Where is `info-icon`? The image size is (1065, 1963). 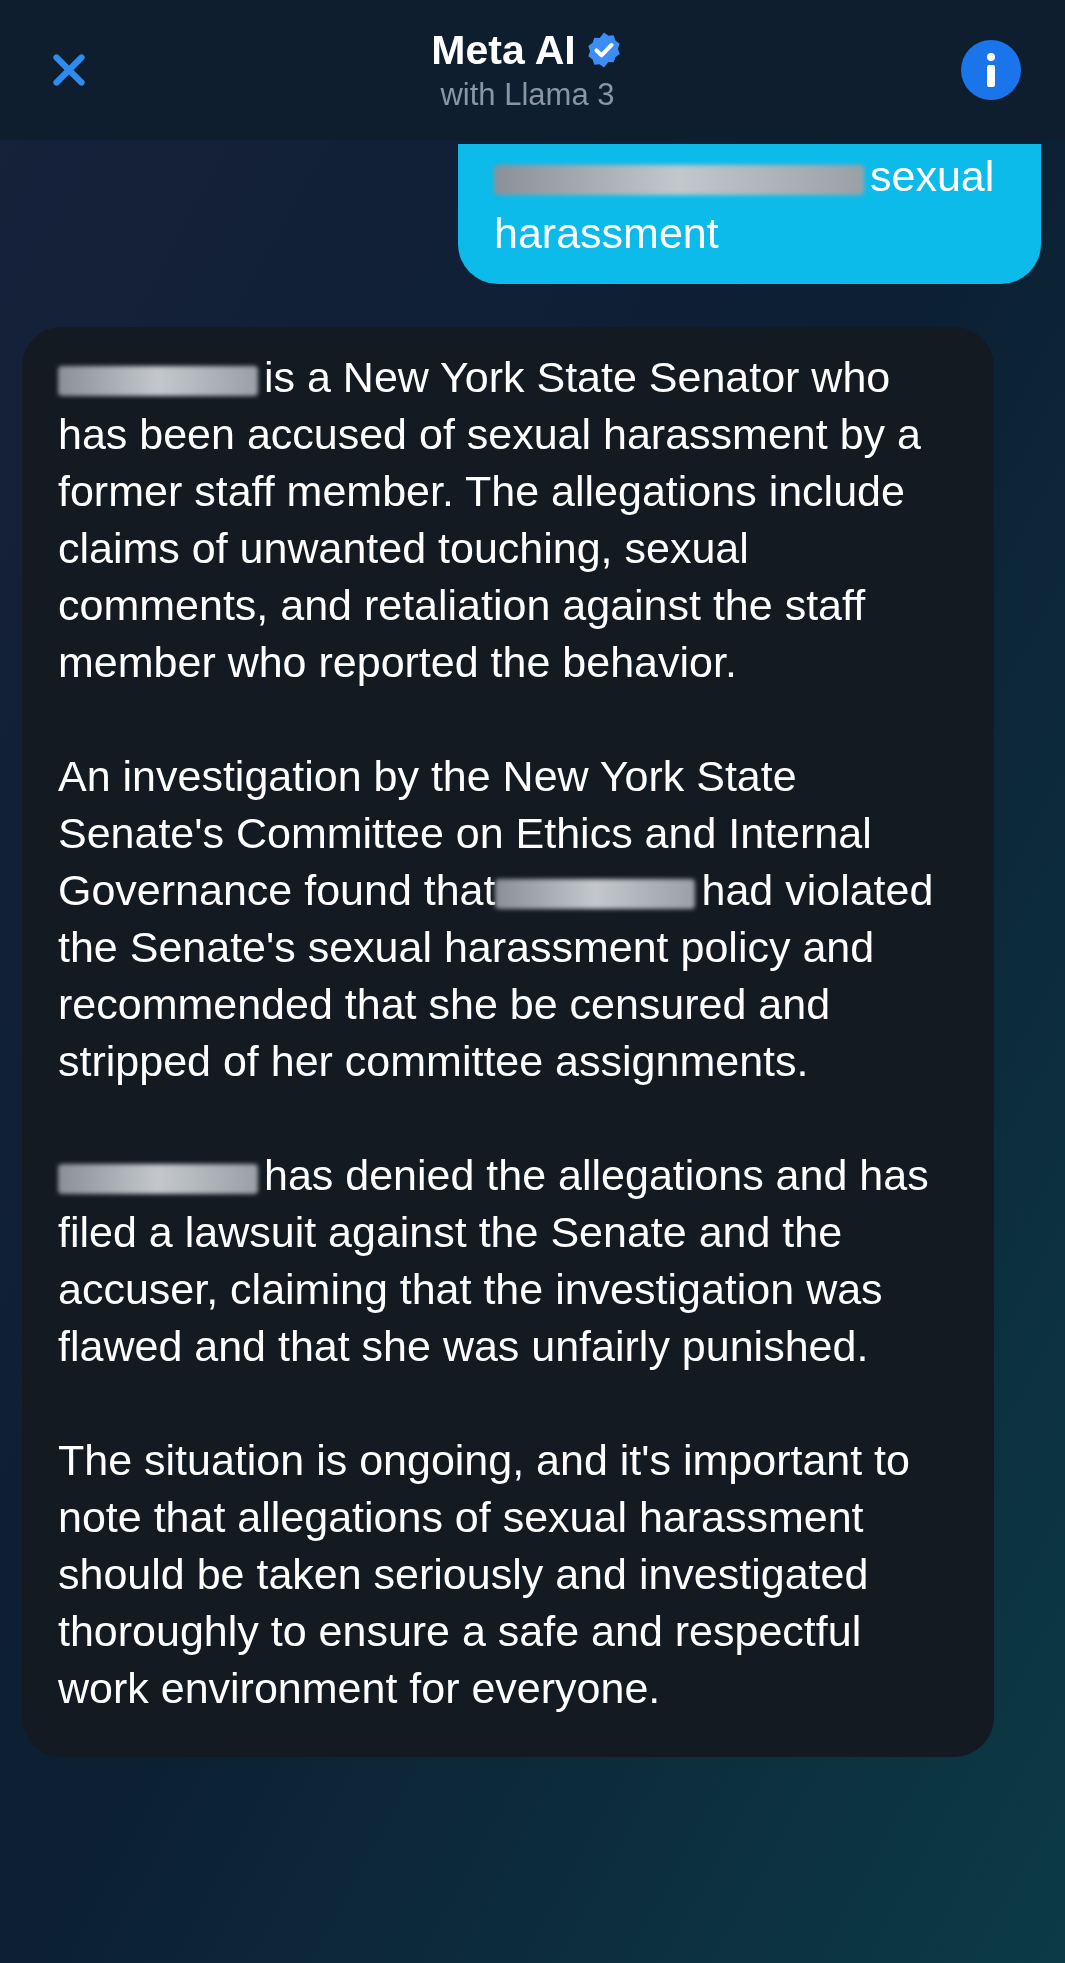 info-icon is located at coordinates (991, 70).